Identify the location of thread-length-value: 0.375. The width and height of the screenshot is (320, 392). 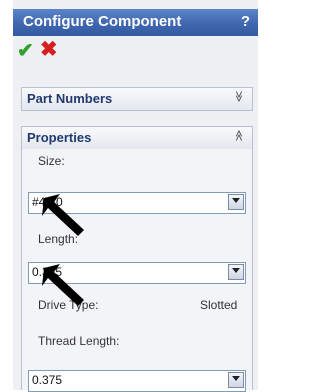
(47, 380).